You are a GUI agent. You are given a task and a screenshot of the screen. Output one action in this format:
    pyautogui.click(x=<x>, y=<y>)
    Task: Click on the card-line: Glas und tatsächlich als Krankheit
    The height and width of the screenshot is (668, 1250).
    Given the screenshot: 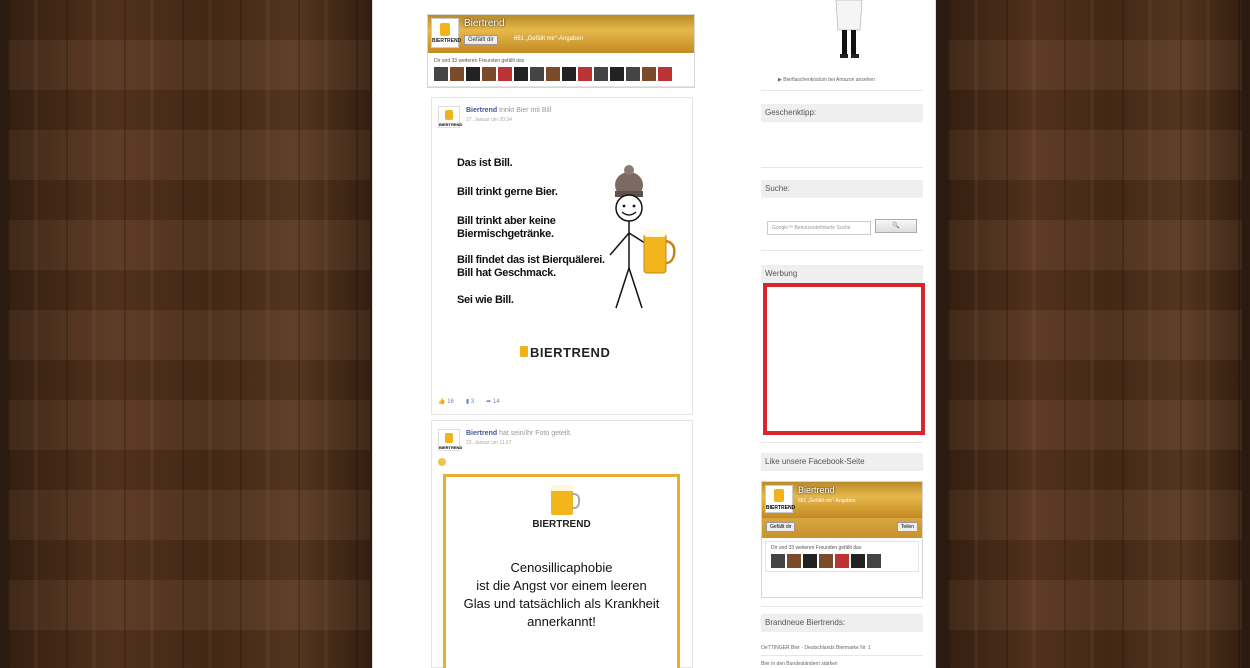 What is the action you would take?
    pyautogui.click(x=561, y=603)
    